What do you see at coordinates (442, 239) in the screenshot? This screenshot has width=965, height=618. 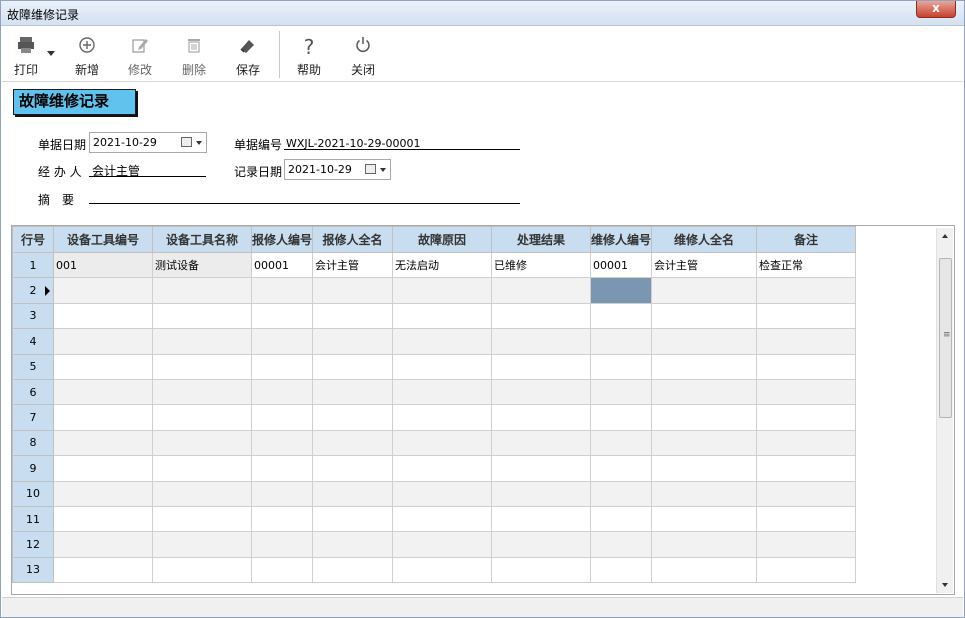 I see `column-header: 故障原因` at bounding box center [442, 239].